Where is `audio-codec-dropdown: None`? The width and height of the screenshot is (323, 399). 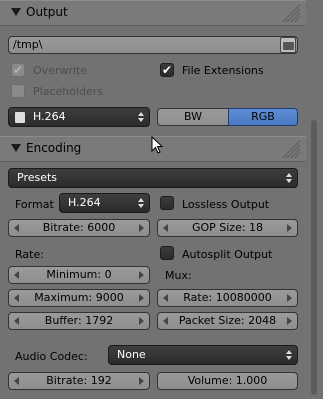
audio-codec-dropdown: None is located at coordinates (203, 355).